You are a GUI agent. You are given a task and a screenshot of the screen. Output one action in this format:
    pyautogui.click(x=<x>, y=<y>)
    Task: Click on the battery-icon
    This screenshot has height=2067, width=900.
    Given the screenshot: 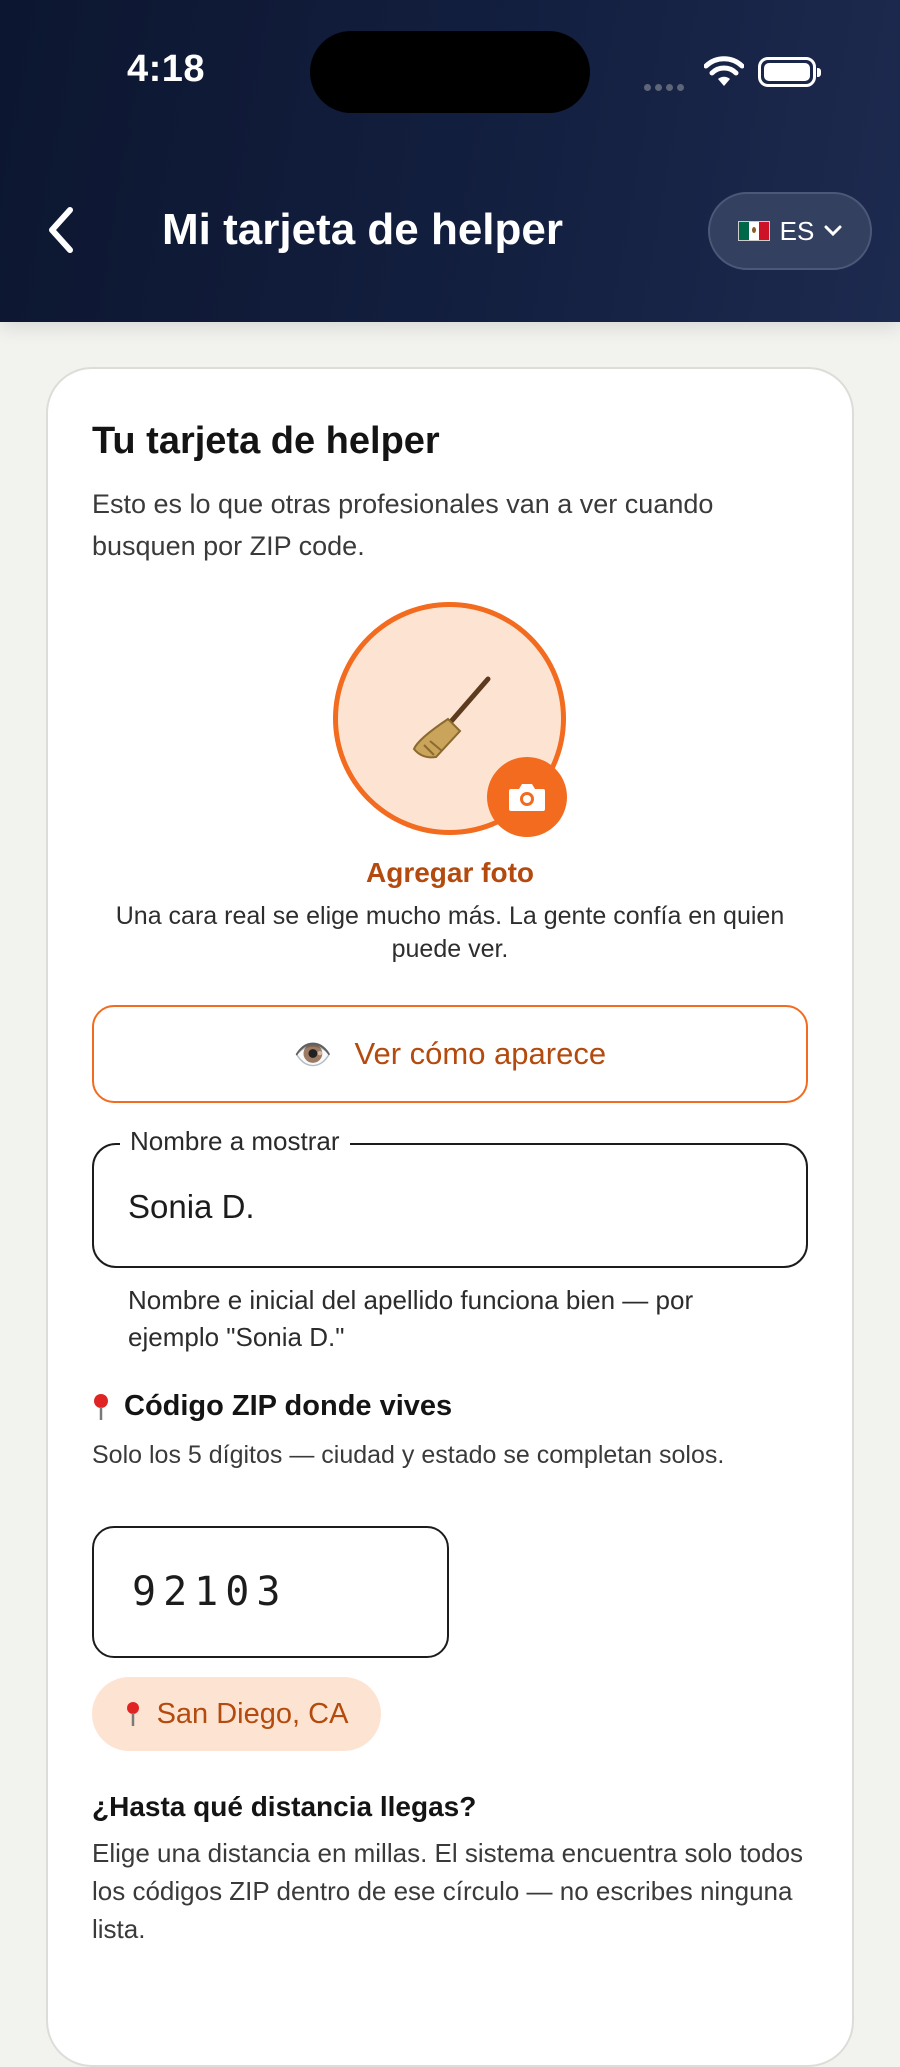 What is the action you would take?
    pyautogui.click(x=789, y=72)
    